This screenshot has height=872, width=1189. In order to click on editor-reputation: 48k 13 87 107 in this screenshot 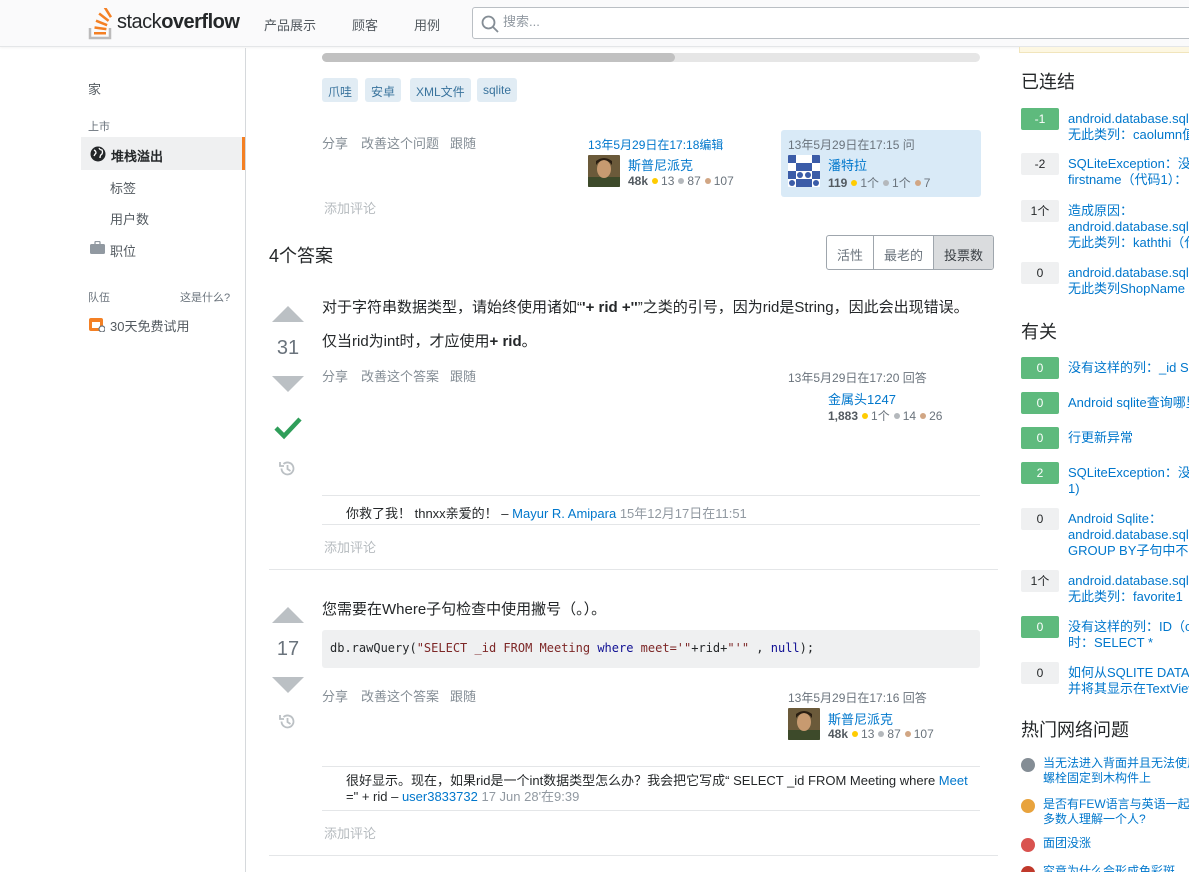, I will do `click(681, 181)`.